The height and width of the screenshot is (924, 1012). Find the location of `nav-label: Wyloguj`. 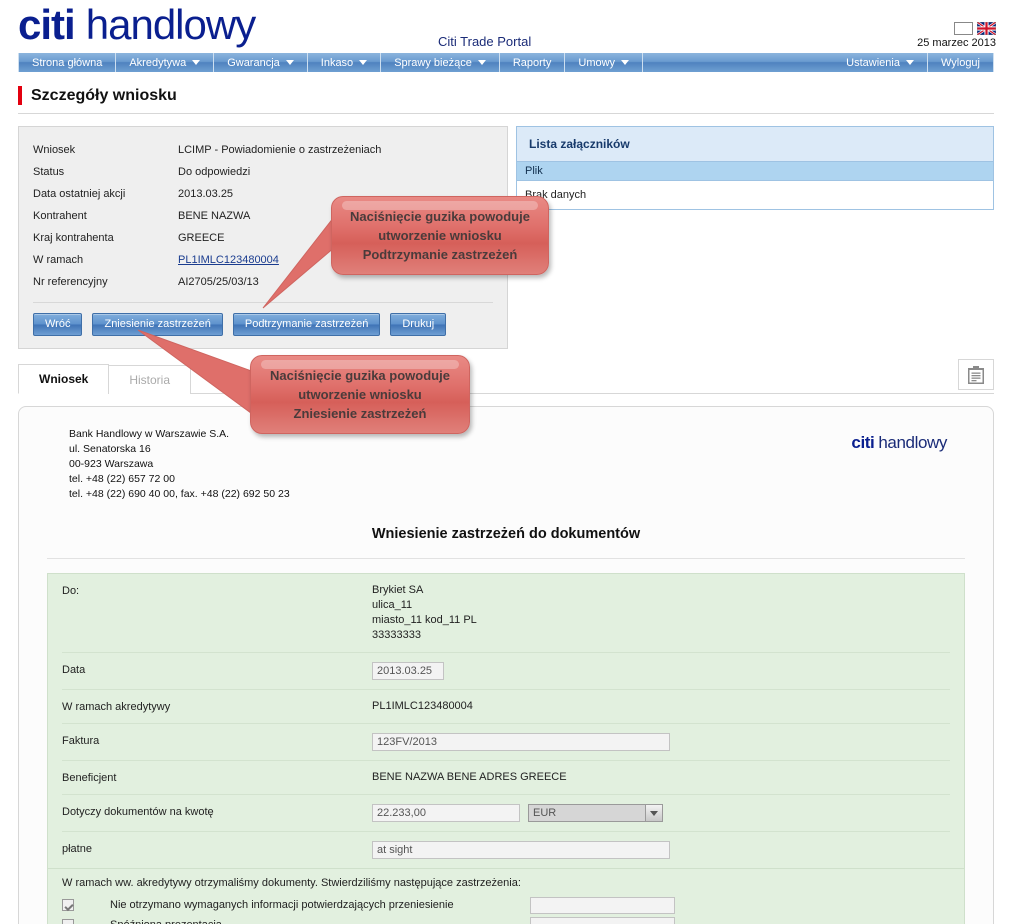

nav-label: Wyloguj is located at coordinates (960, 62).